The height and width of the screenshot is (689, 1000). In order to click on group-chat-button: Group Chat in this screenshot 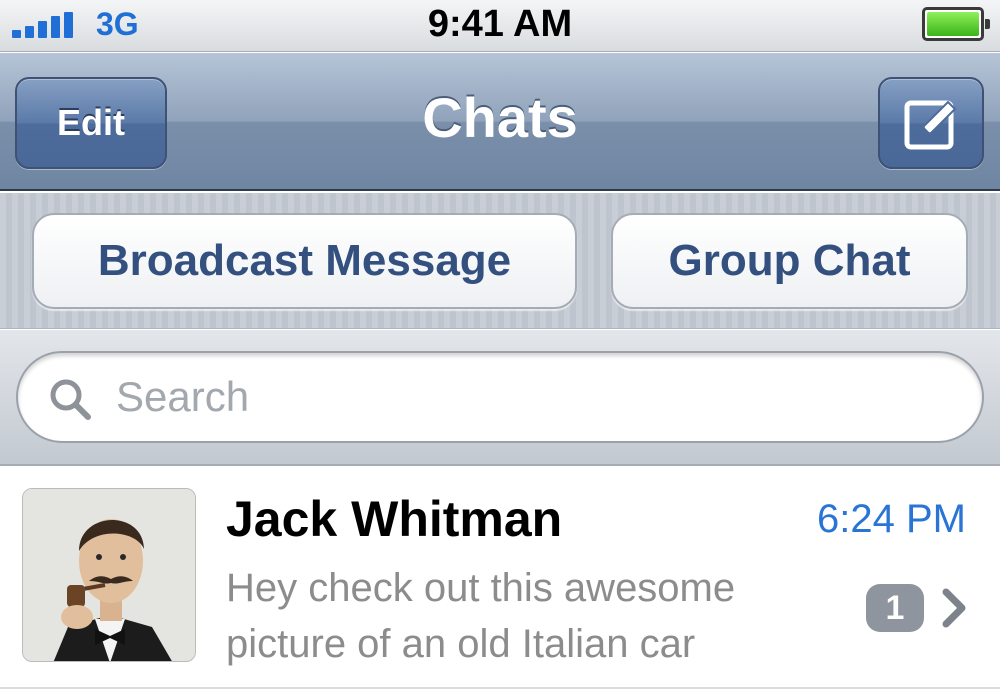, I will do `click(789, 261)`.